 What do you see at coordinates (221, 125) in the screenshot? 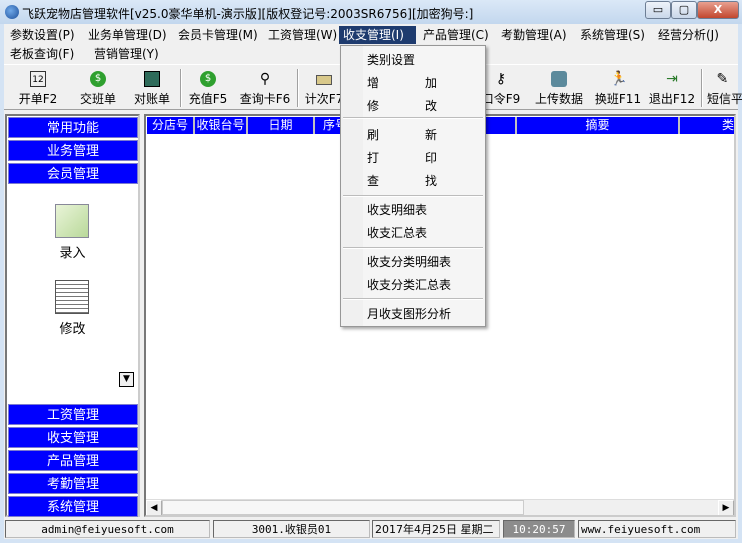
I see `column-header-register: 收银台号` at bounding box center [221, 125].